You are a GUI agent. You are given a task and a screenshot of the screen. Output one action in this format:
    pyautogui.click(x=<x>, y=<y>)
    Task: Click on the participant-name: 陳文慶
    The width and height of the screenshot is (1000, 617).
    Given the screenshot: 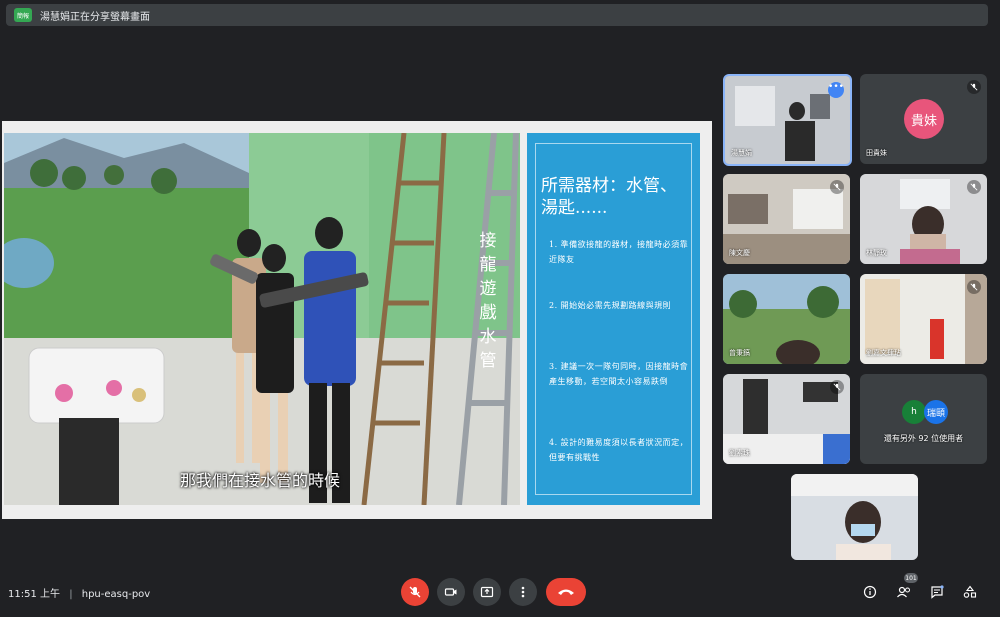 What is the action you would take?
    pyautogui.click(x=739, y=253)
    